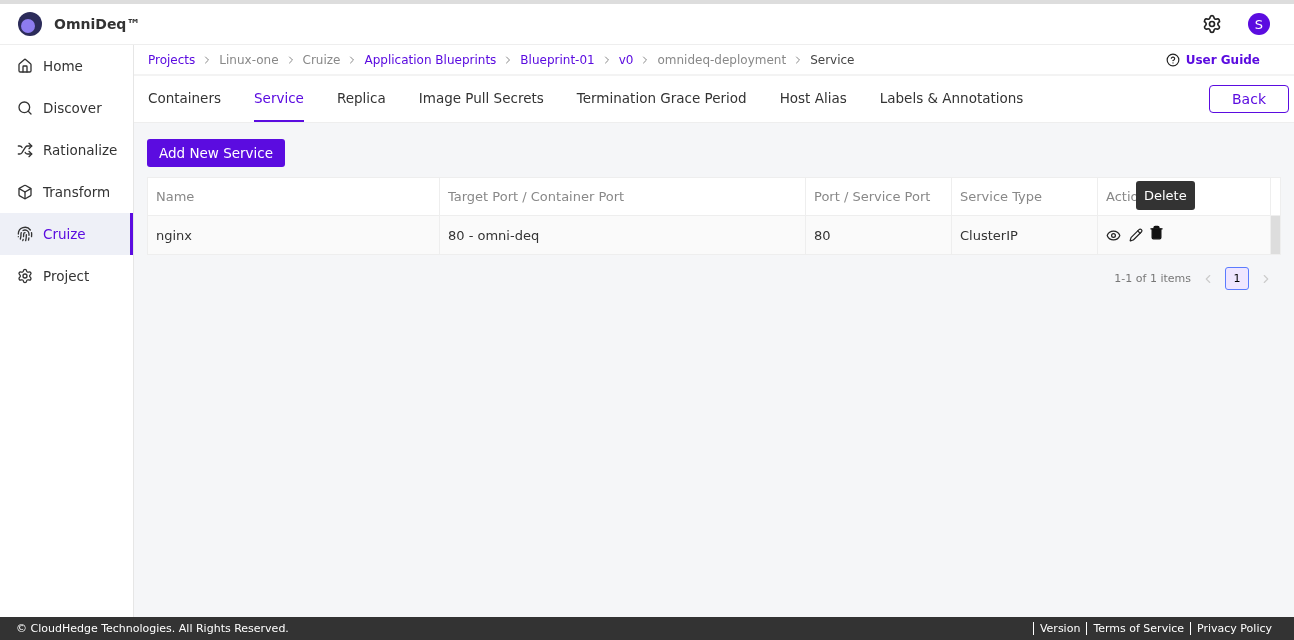 The image size is (1294, 640). What do you see at coordinates (1165, 195) in the screenshot?
I see `tooltip: Delete` at bounding box center [1165, 195].